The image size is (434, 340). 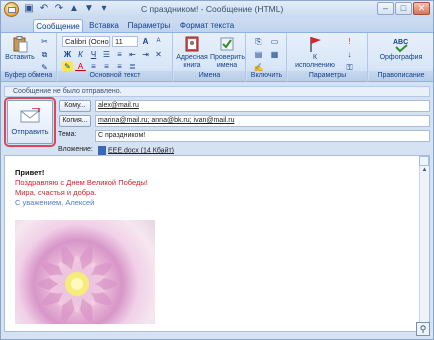 I want to click on redo-icon: ↷, so click(x=59, y=9).